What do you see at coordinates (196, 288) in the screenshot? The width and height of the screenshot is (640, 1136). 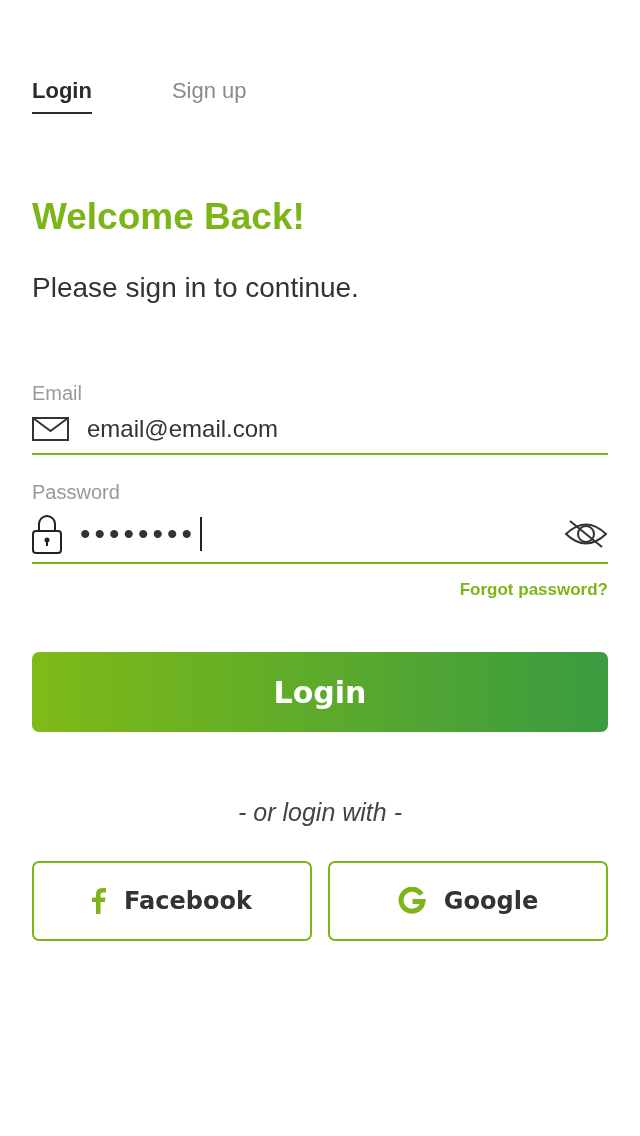 I see `subtitle: Please sign in to continue.` at bounding box center [196, 288].